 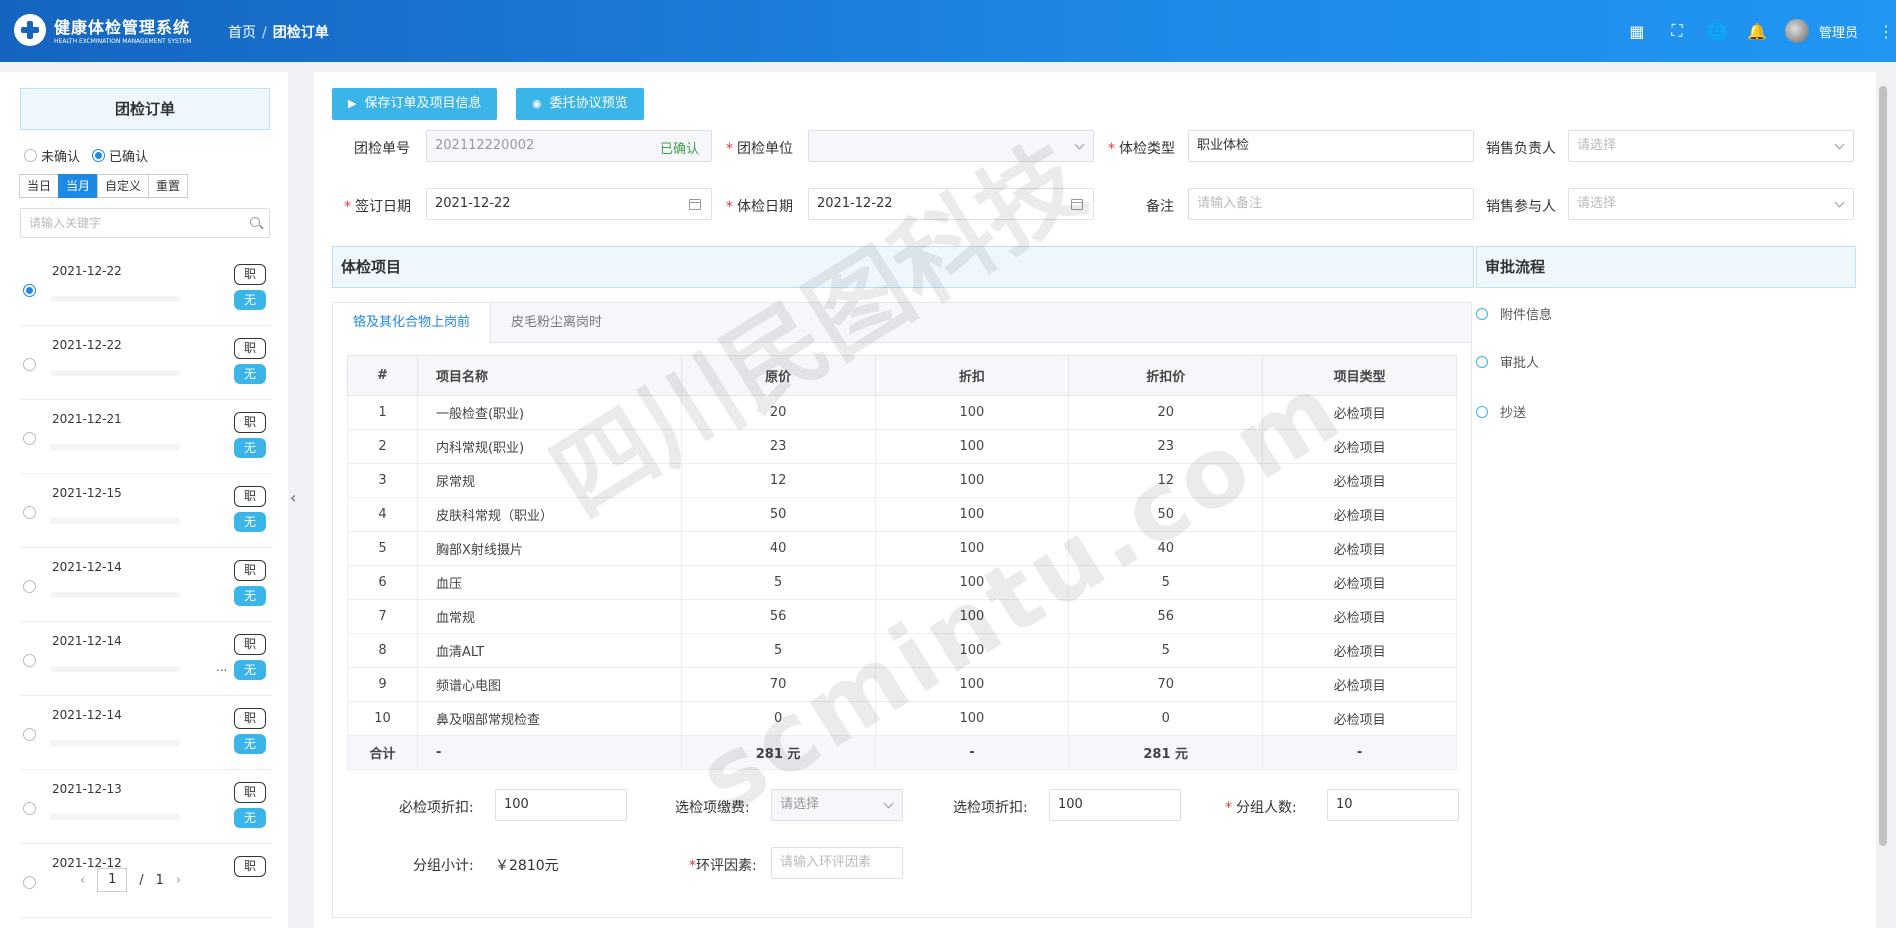 What do you see at coordinates (778, 548) in the screenshot?
I see `table-cell: 40` at bounding box center [778, 548].